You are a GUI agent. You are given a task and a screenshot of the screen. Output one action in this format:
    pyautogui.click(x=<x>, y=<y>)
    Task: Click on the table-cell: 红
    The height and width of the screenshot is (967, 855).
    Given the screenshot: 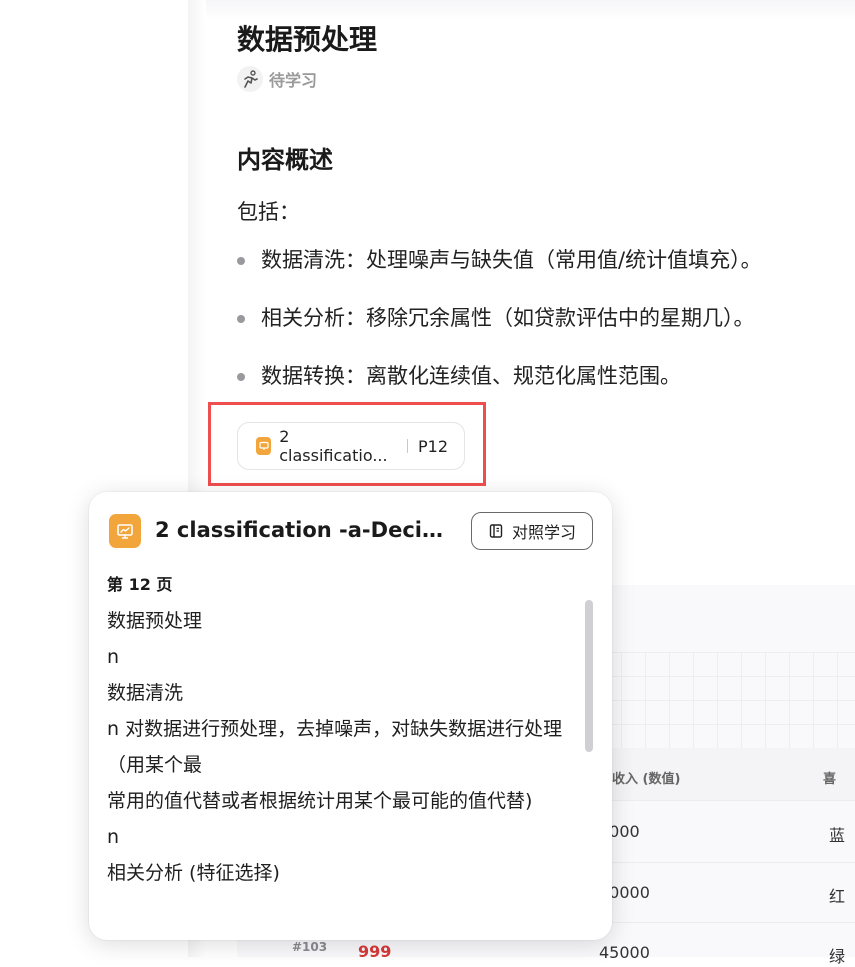 What is the action you would take?
    pyautogui.click(x=837, y=896)
    